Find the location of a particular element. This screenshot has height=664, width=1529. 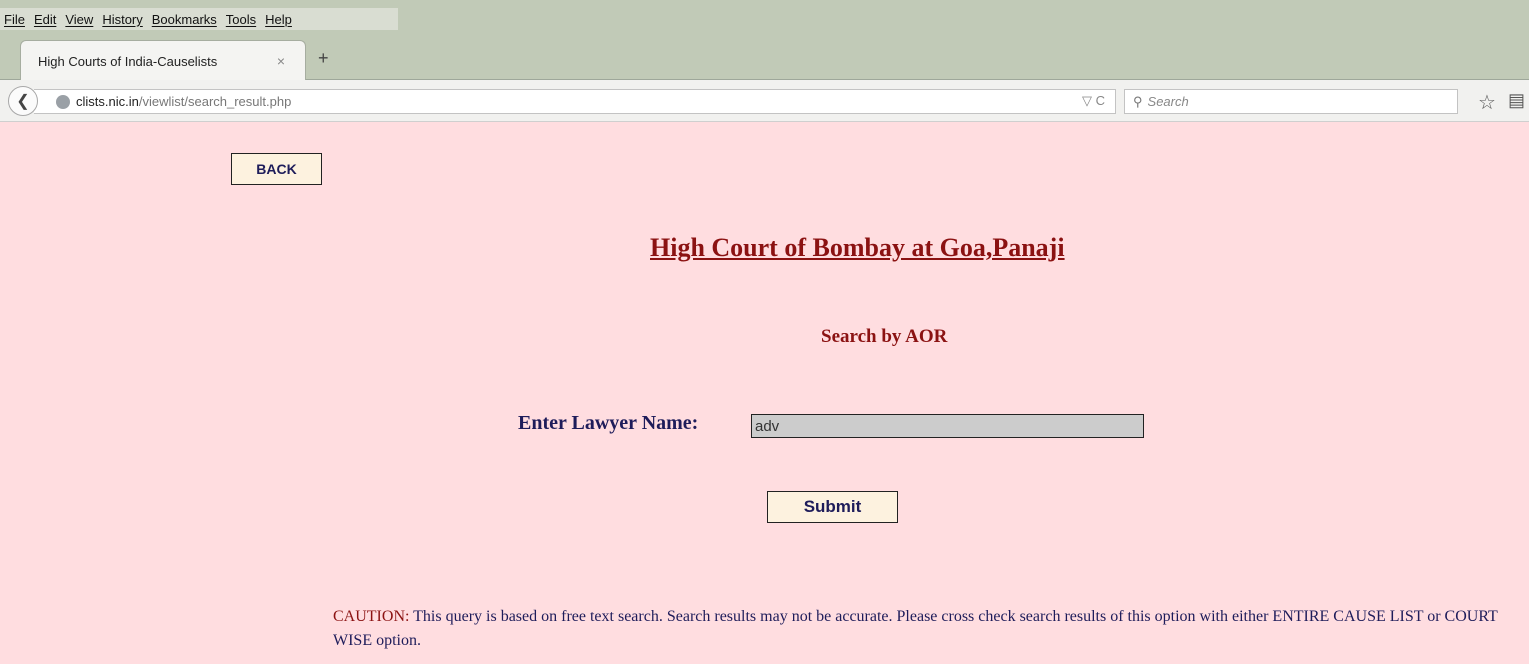

globe-icon is located at coordinates (63, 101).